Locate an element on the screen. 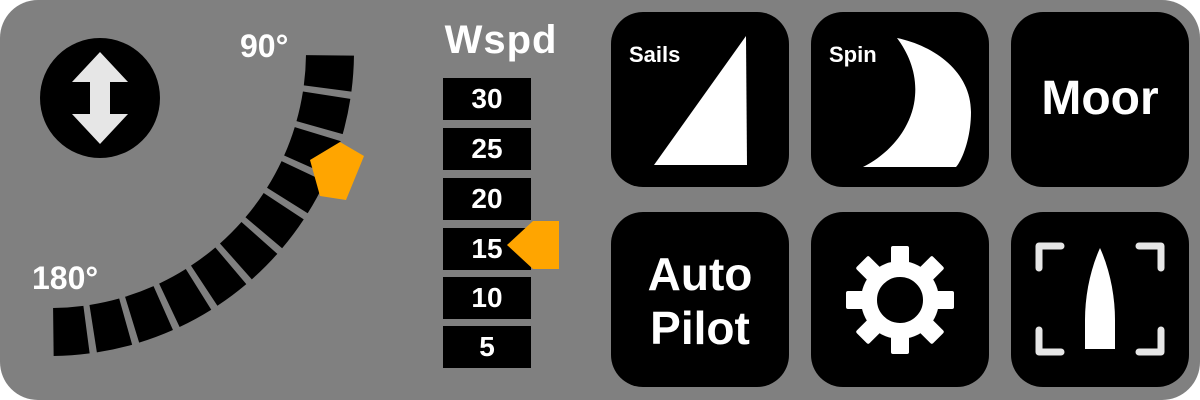 The height and width of the screenshot is (400, 1200). wind-speed-pointer is located at coordinates (533, 245).